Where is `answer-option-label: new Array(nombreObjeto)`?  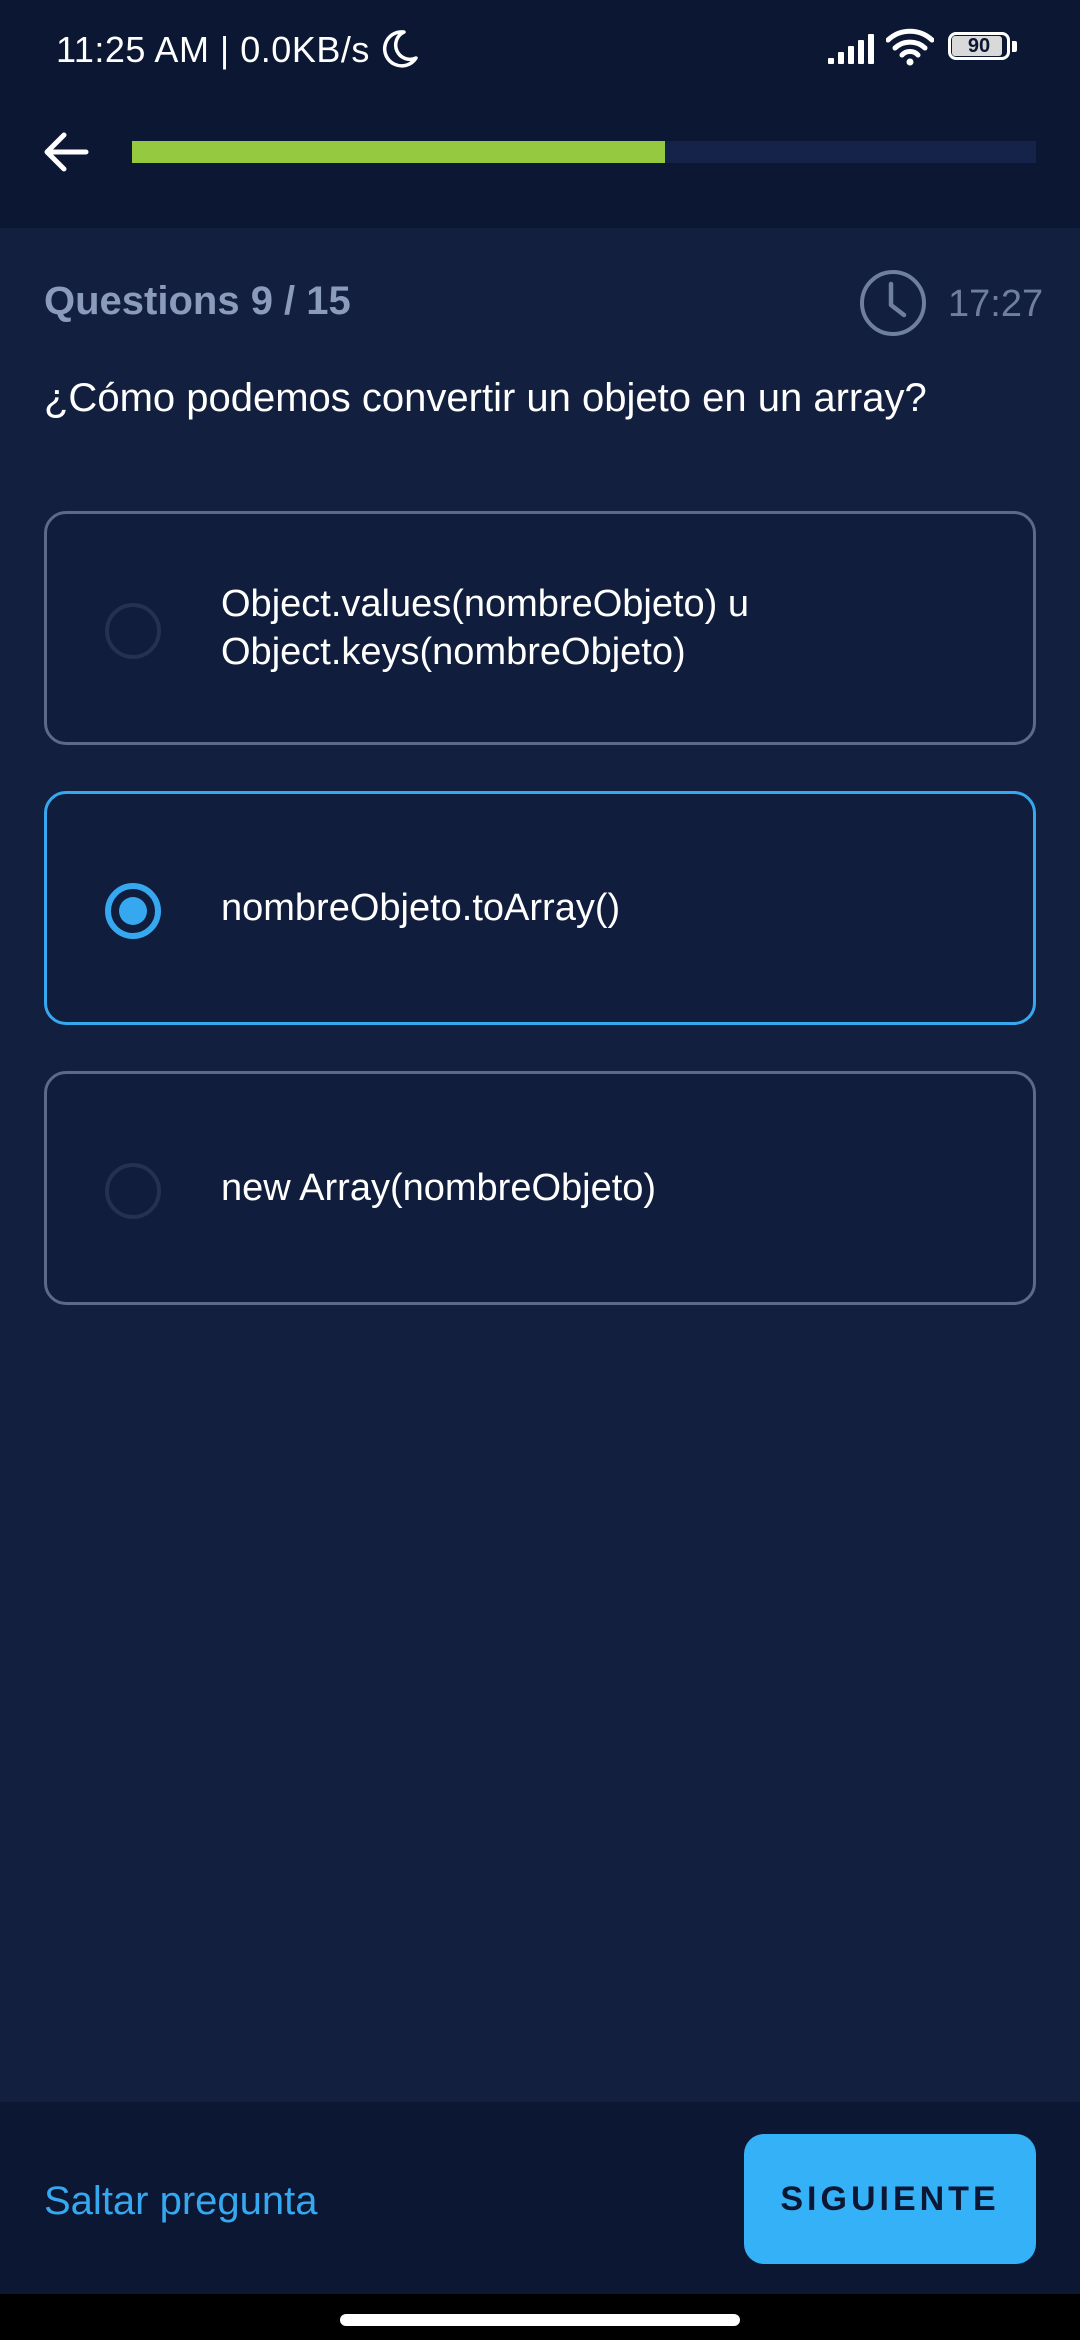
answer-option-label: new Array(nombreObjeto) is located at coordinates (439, 1188).